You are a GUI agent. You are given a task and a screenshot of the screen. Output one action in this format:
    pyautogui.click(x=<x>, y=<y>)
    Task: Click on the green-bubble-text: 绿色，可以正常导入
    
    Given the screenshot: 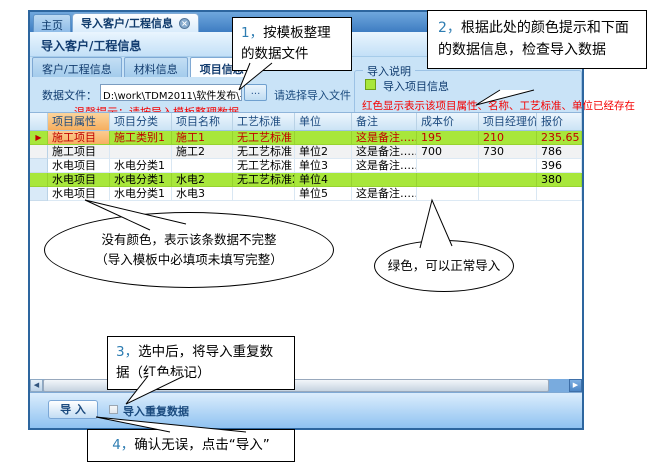 What is the action you would take?
    pyautogui.click(x=444, y=265)
    